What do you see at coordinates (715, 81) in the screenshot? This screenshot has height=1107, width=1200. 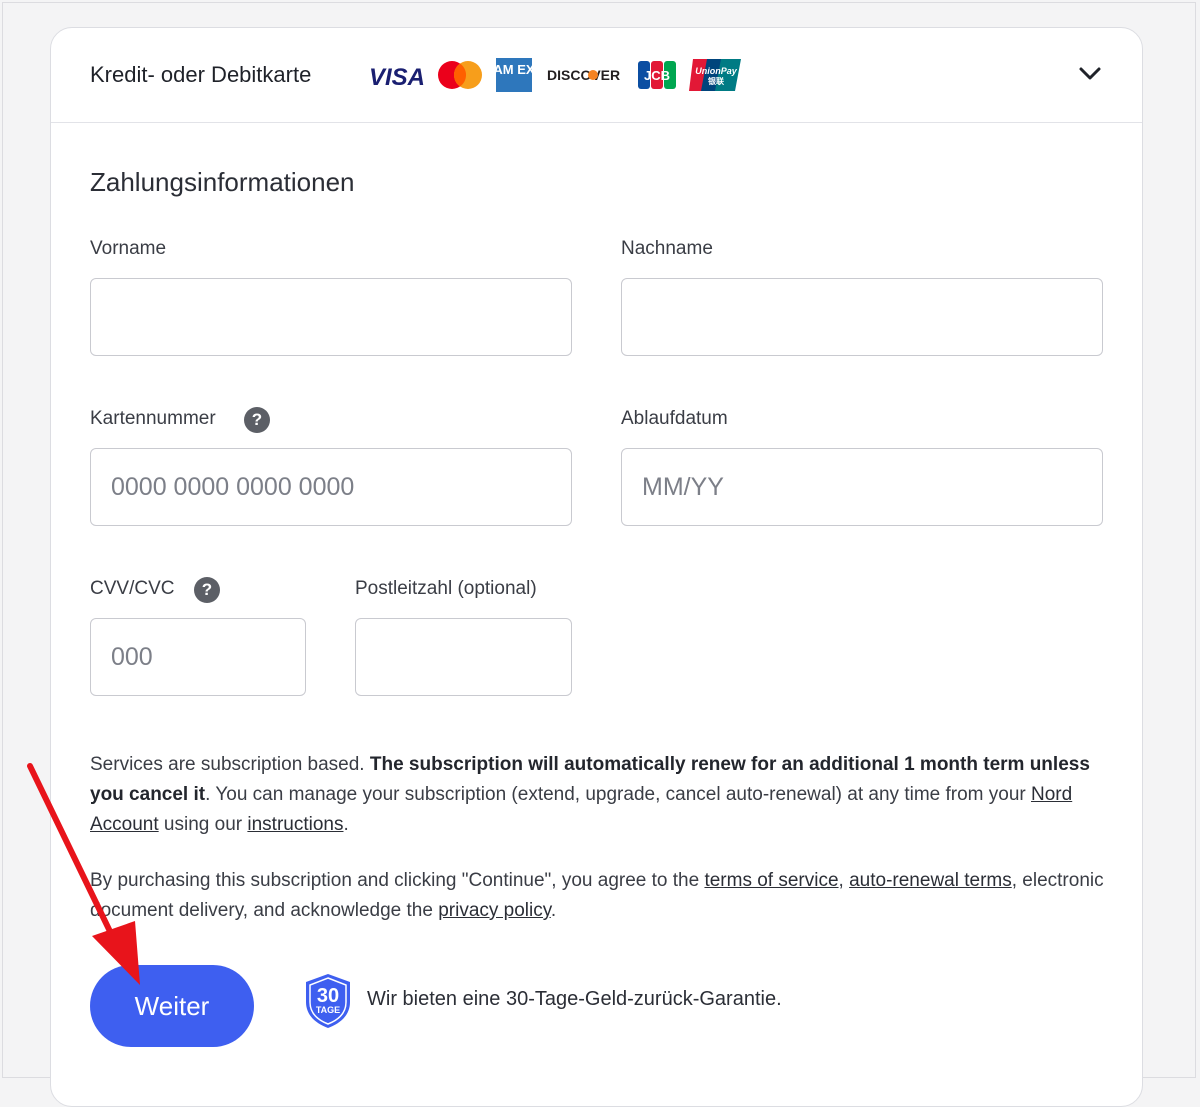 I see `svg-text: 银联` at bounding box center [715, 81].